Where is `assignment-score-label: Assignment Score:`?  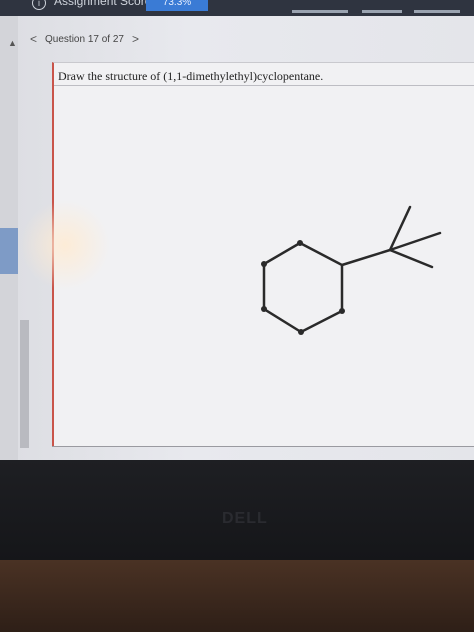 assignment-score-label: Assignment Score: is located at coordinates (104, 4).